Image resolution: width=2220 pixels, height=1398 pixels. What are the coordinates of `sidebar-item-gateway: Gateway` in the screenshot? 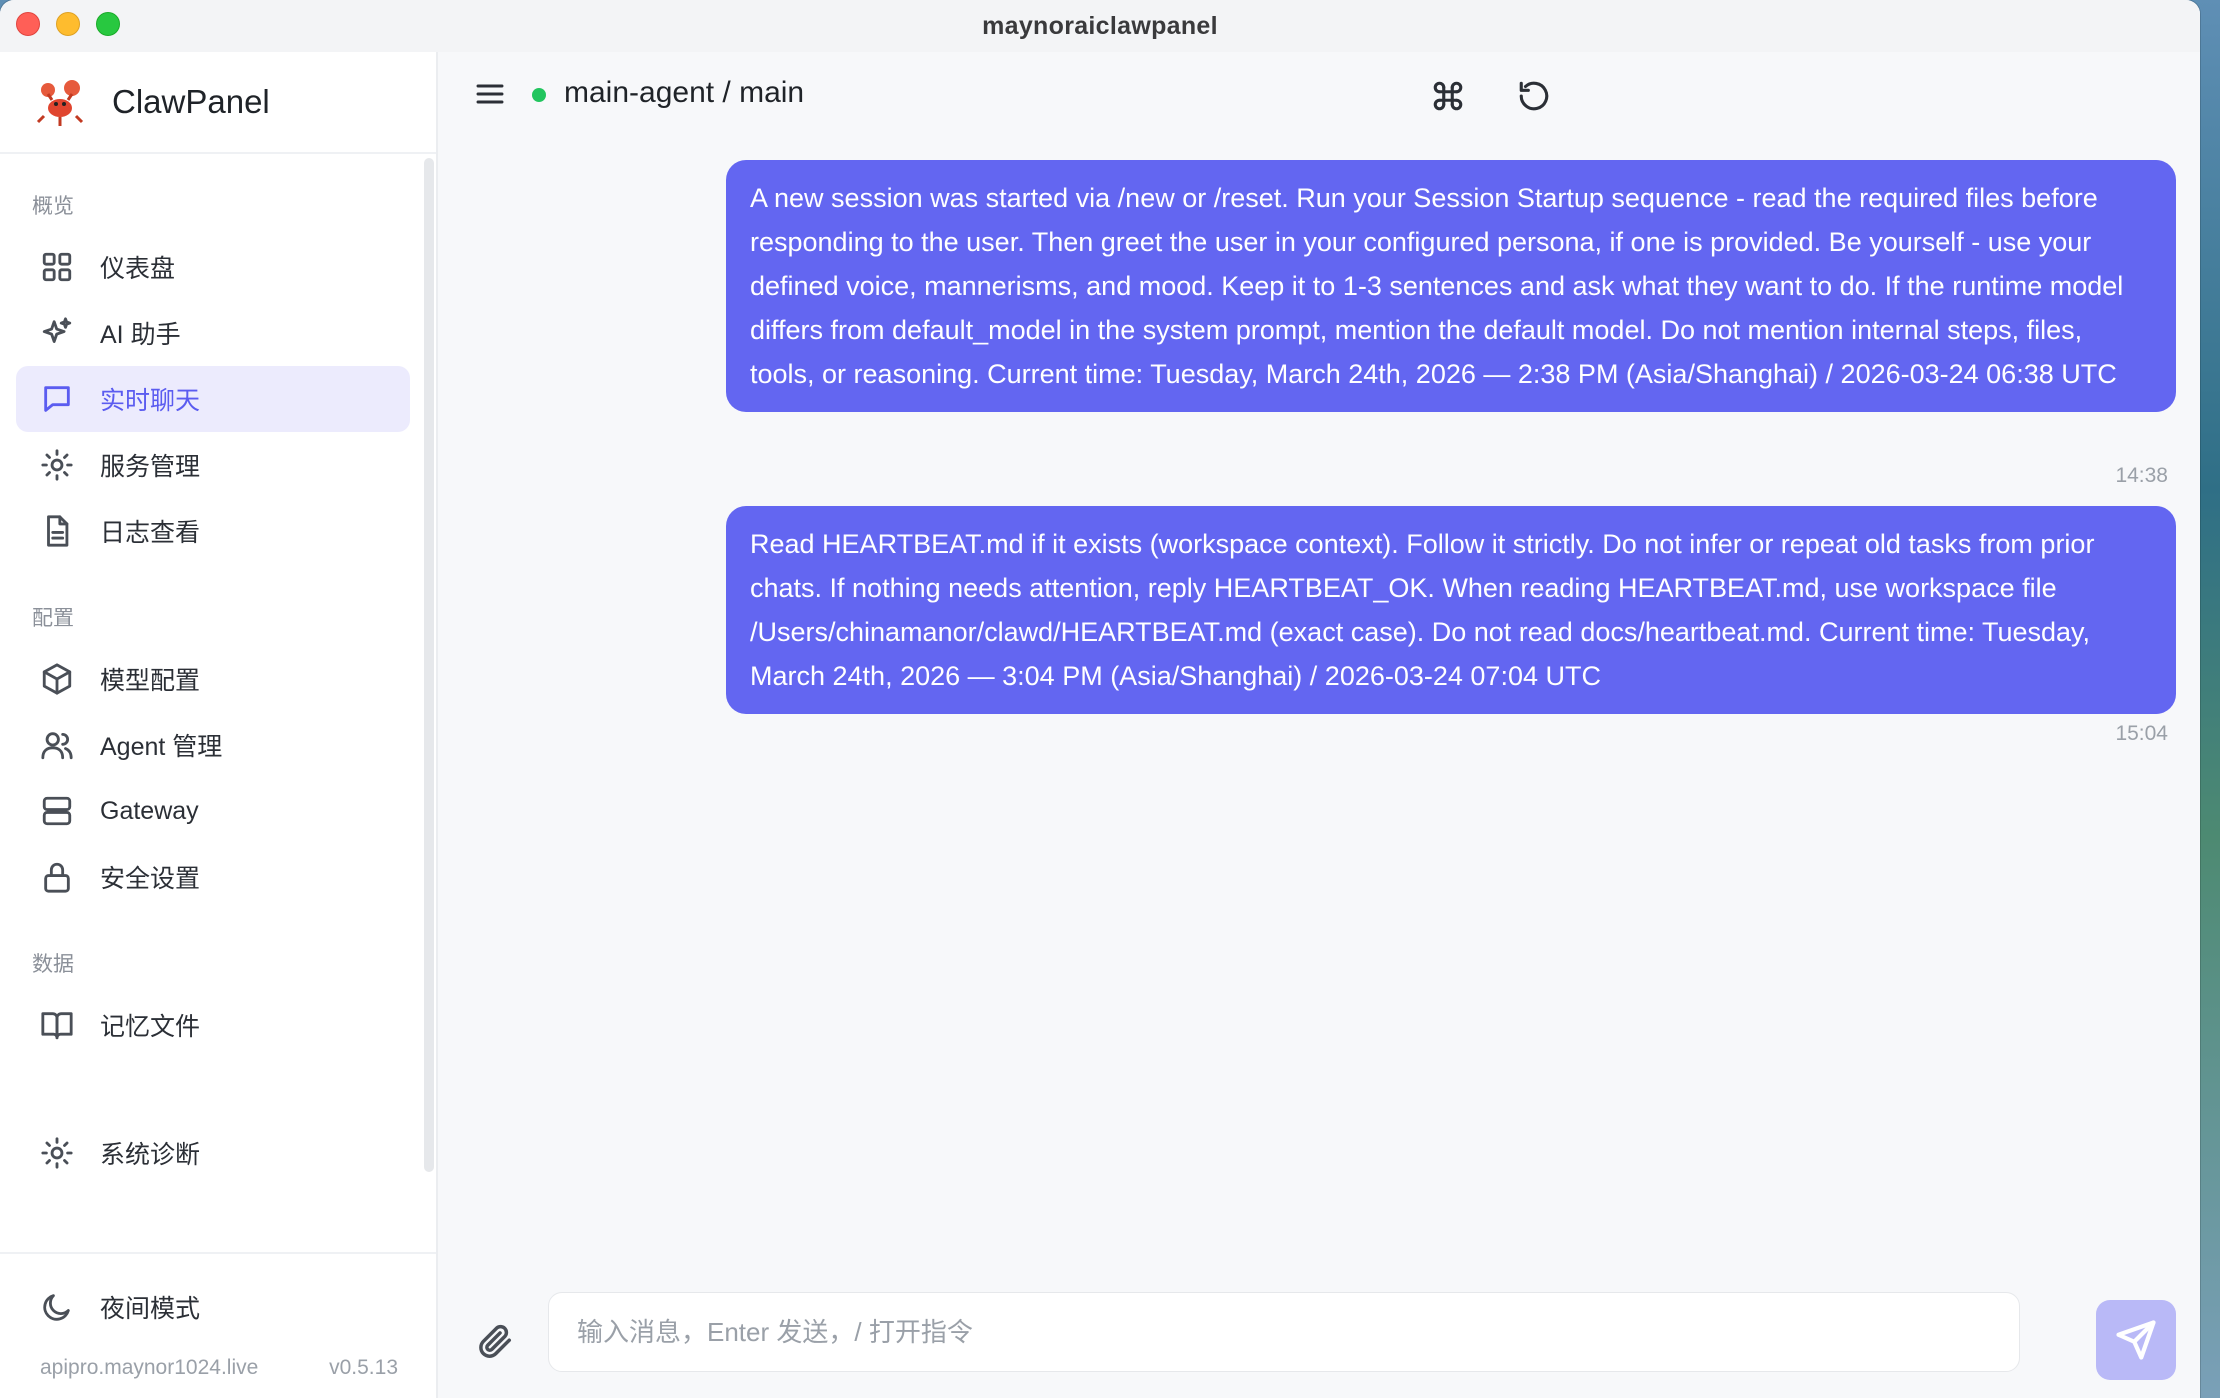 It's located at (213, 811).